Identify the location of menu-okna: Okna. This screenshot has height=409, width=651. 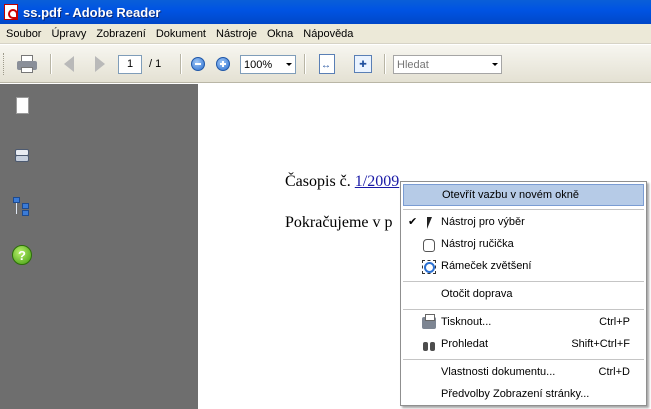
(280, 34).